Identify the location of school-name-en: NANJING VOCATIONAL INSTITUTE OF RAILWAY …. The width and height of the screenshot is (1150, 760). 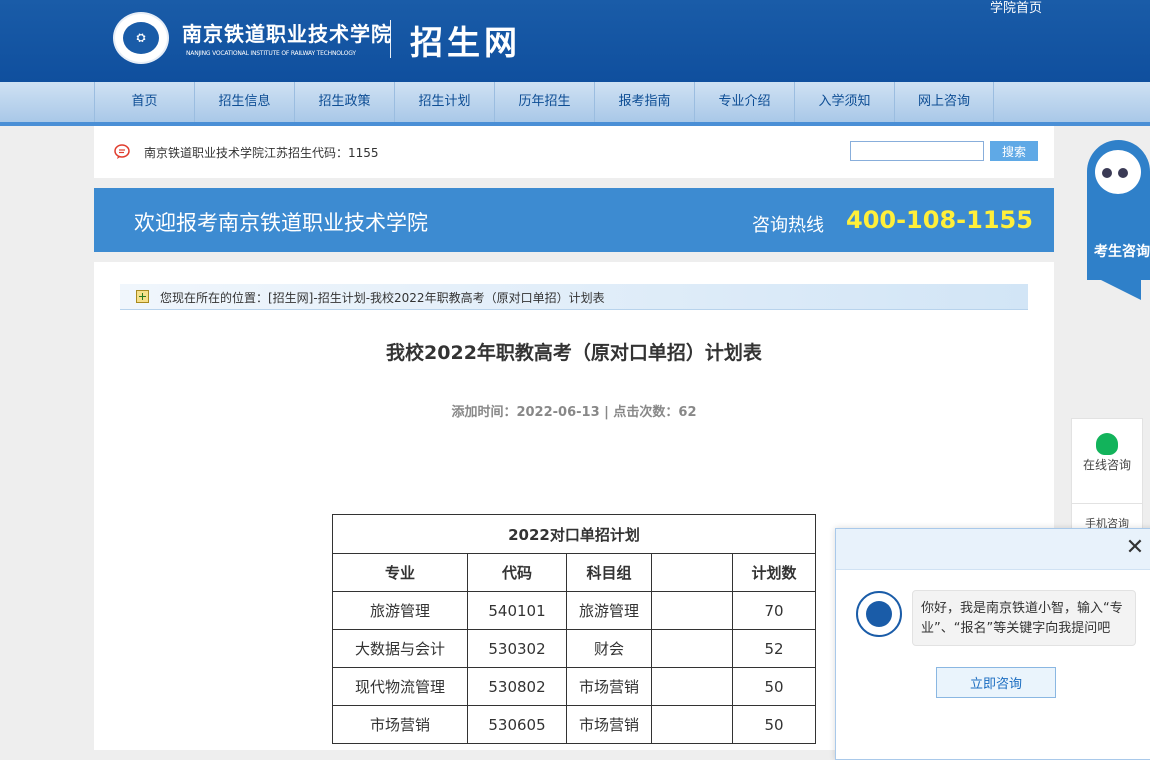
(271, 53).